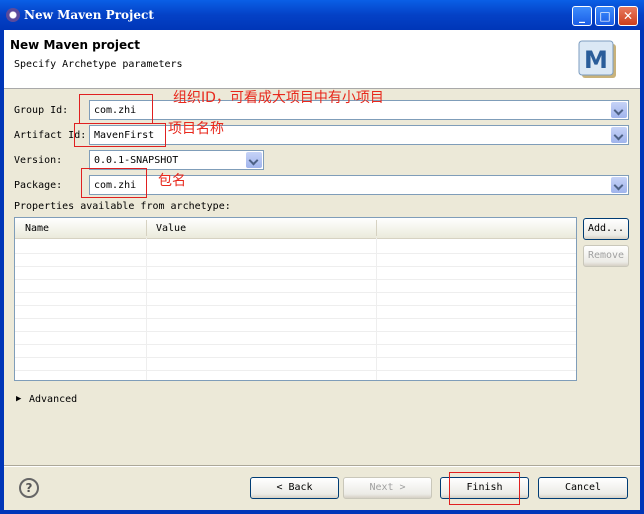 The width and height of the screenshot is (644, 514). What do you see at coordinates (628, 16) in the screenshot?
I see `close-button: ✕` at bounding box center [628, 16].